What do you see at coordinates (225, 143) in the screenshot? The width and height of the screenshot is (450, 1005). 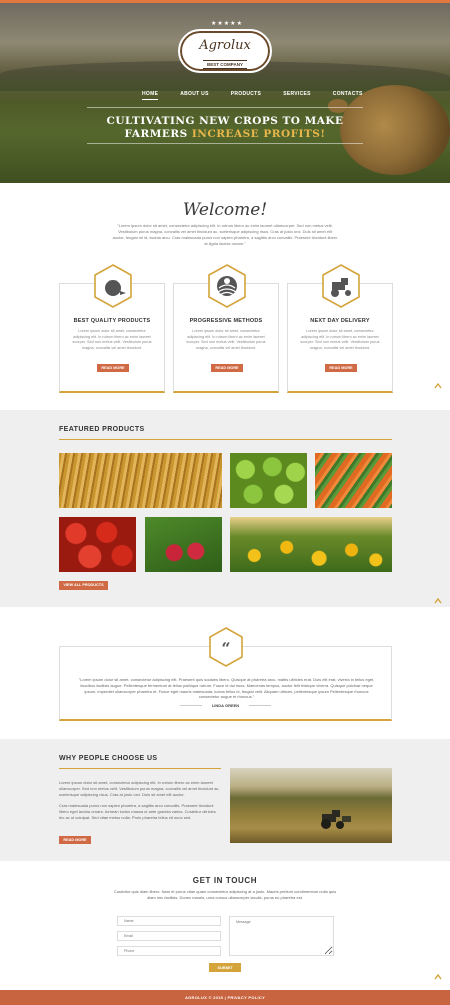 I see `hero-divider-bottom` at bounding box center [225, 143].